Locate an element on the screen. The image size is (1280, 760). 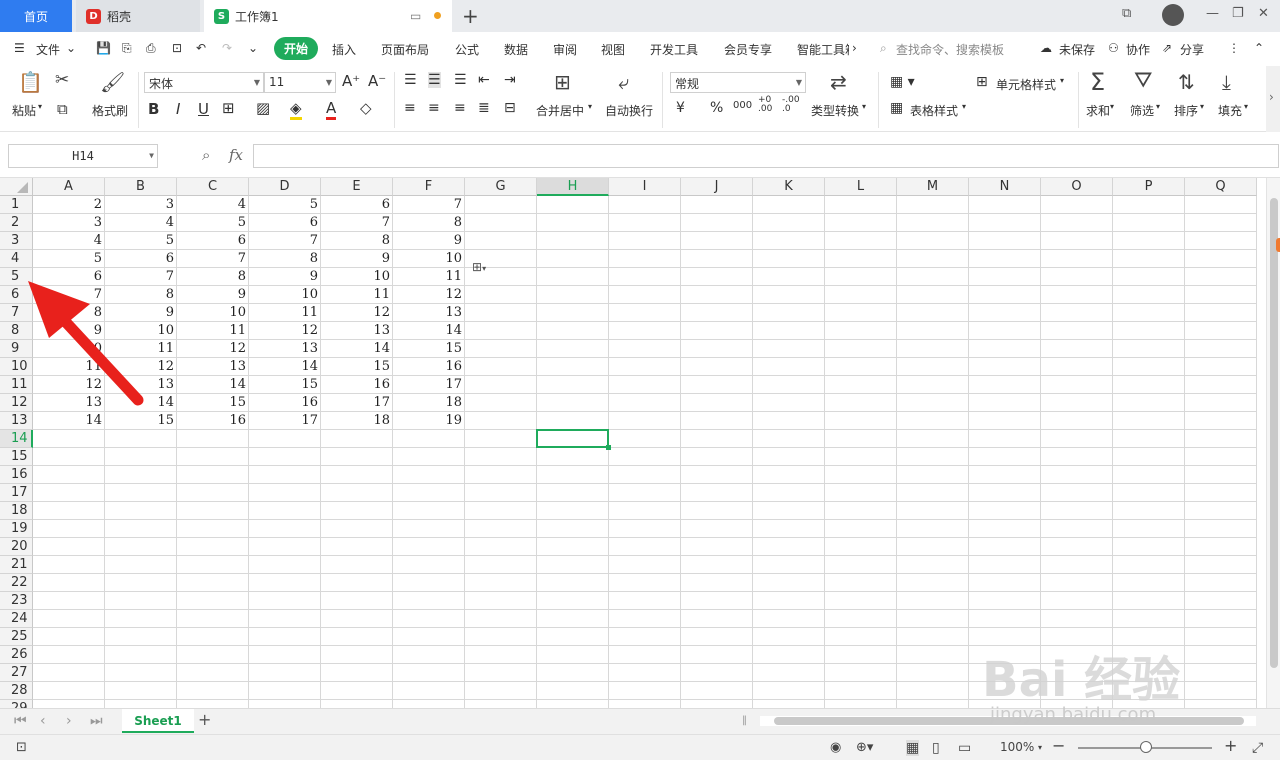
cell-f6: 12 is located at coordinates (429, 295).